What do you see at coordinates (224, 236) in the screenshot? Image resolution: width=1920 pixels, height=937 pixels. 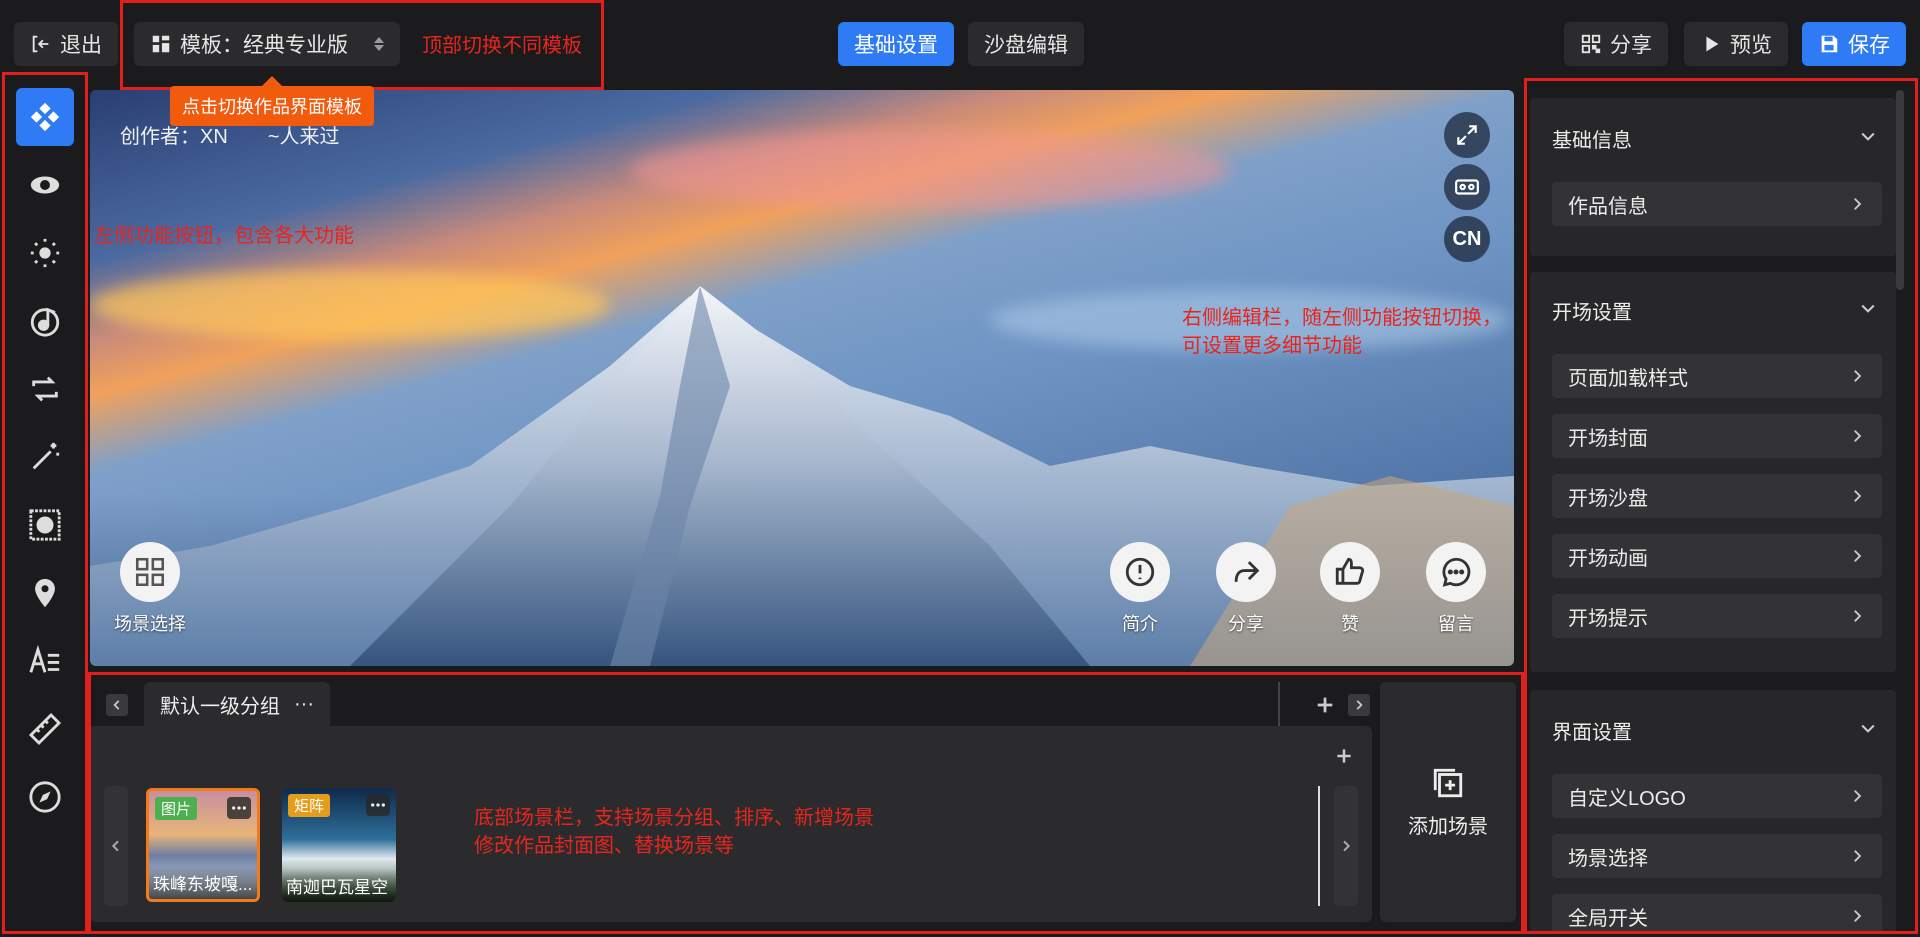 I see `annotation-left-text: 左侧功能按钮，包含各大功能` at bounding box center [224, 236].